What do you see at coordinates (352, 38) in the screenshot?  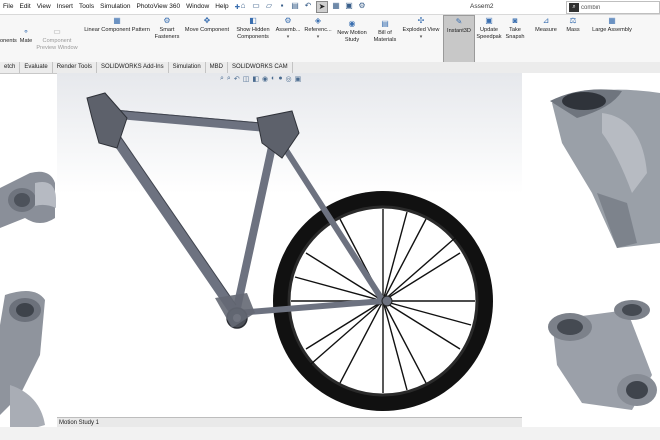 I see `new-motion-study-button: ◉ New Motion Study` at bounding box center [352, 38].